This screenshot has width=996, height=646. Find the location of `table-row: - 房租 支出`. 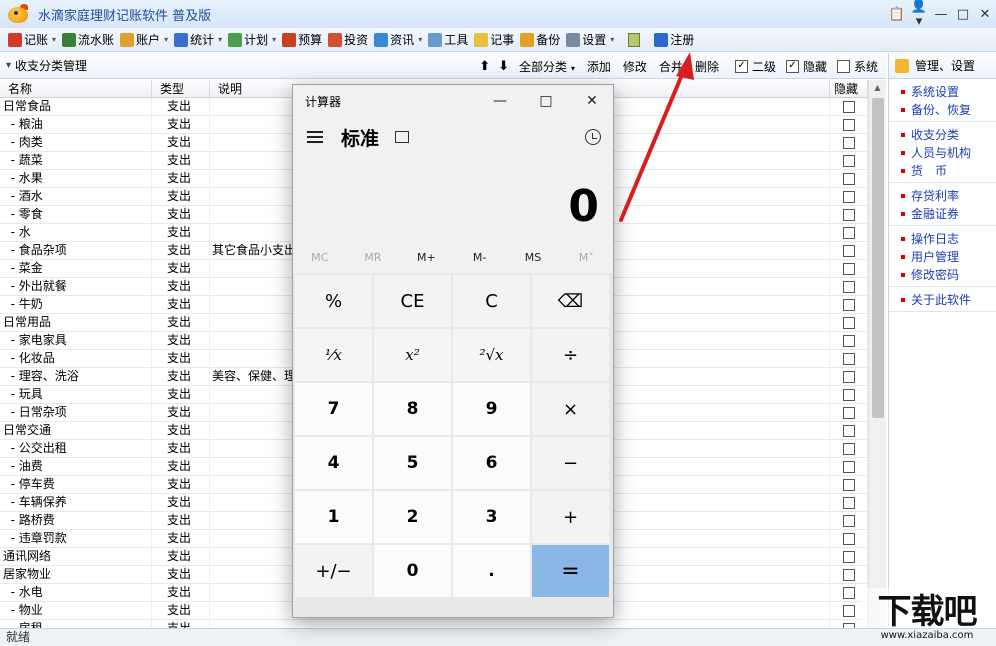

table-row: - 房租 支出 is located at coordinates (434, 624).